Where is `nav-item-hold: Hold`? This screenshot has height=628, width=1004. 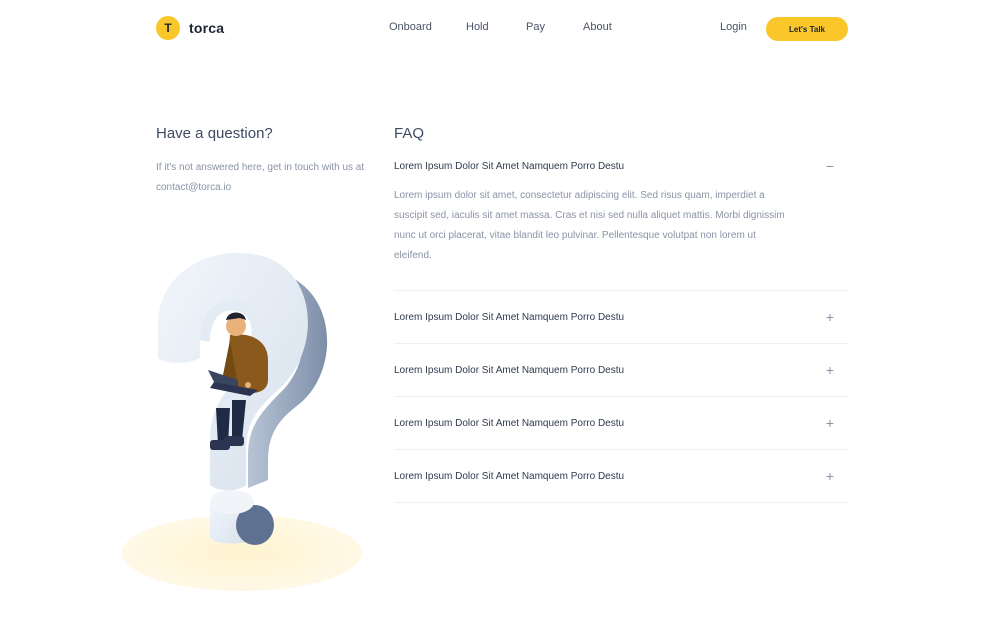 nav-item-hold: Hold is located at coordinates (477, 27).